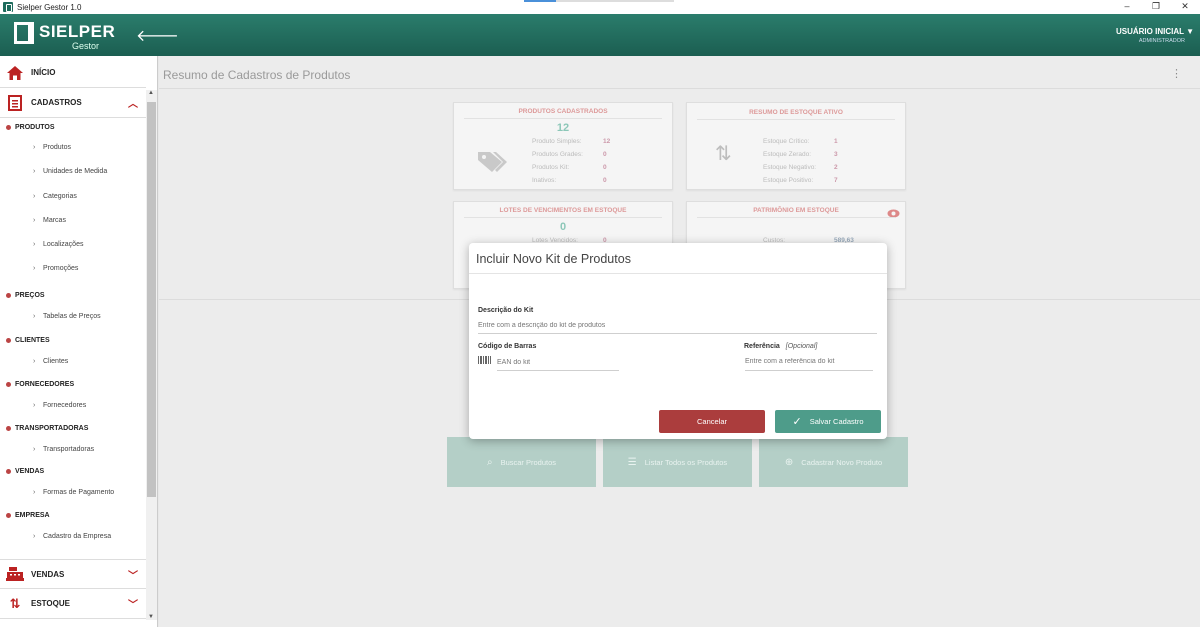 Image resolution: width=1200 pixels, height=627 pixels. I want to click on sidebar-subitem-tabelas-precos: › Tabelas de Preços, so click(67, 316).